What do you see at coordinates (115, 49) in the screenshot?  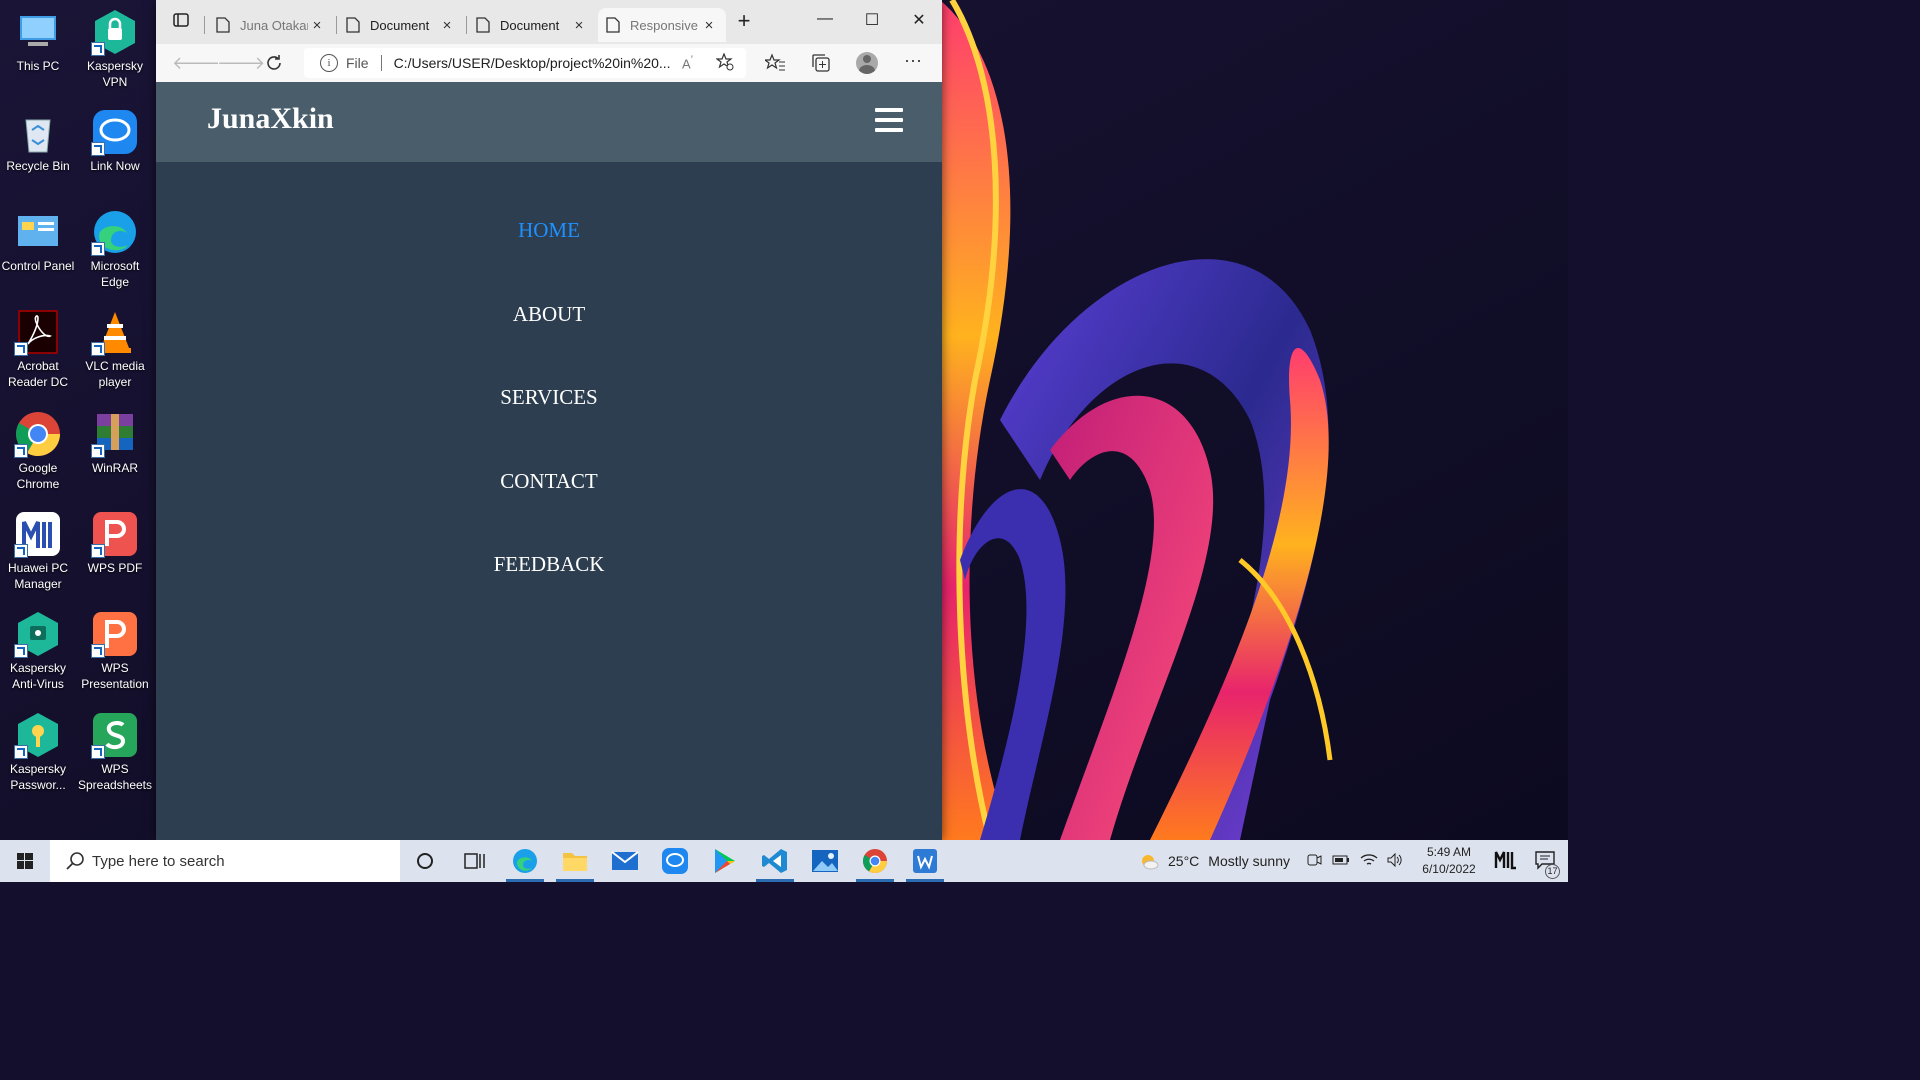 I see `desktop-icon-kaspersky-vpn: Kaspersky VPN` at bounding box center [115, 49].